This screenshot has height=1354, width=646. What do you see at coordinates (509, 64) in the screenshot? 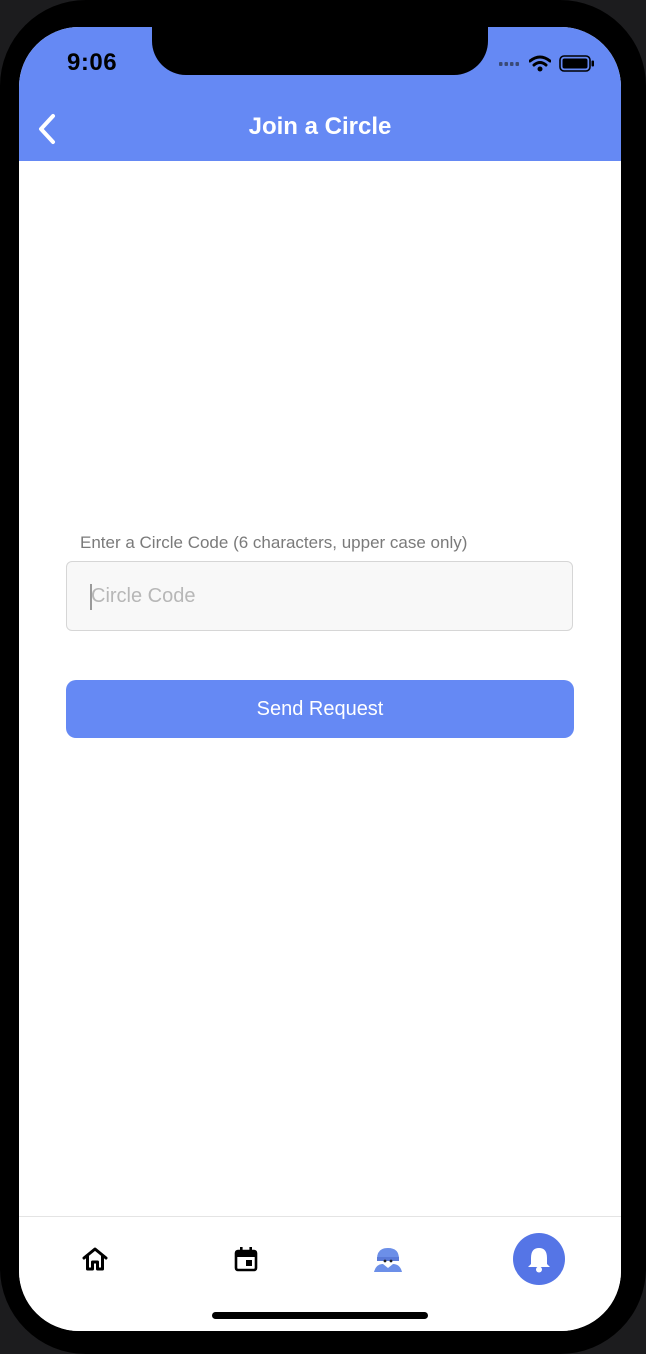
I see `signal-icon` at bounding box center [509, 64].